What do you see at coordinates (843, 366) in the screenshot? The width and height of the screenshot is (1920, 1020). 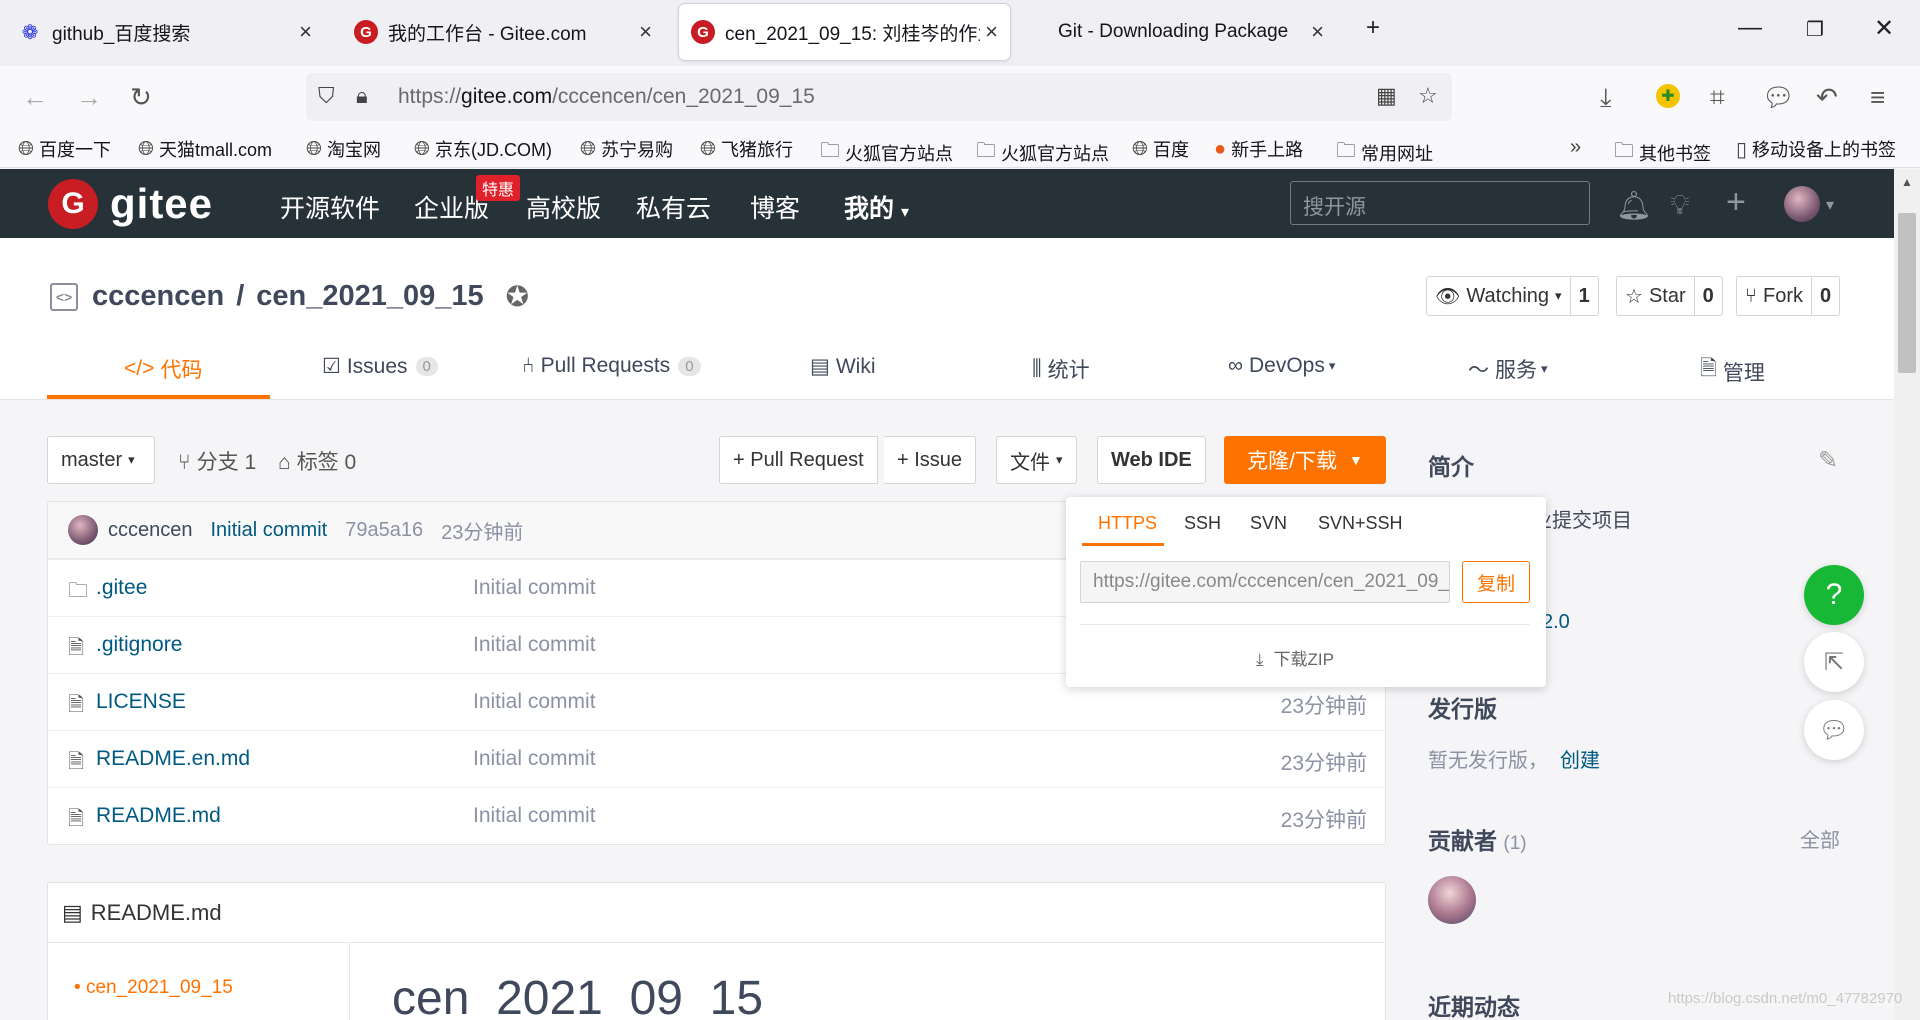 I see `tab-wiki: ▤ Wiki` at bounding box center [843, 366].